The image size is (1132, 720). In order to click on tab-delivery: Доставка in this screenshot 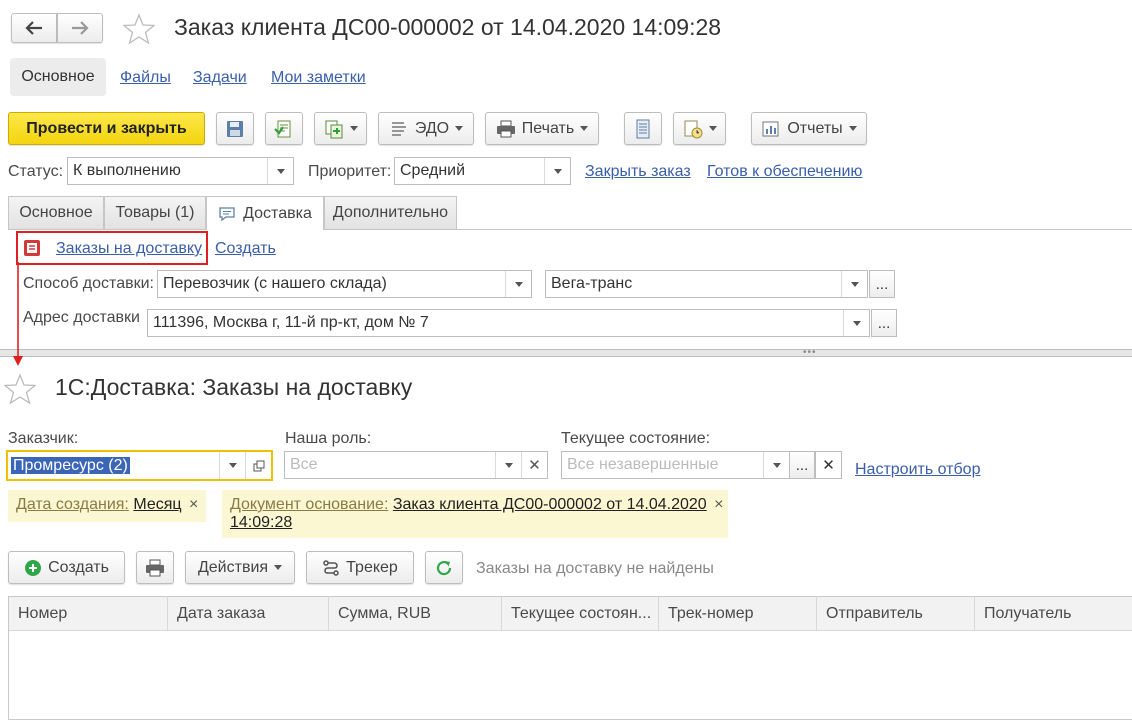, I will do `click(265, 213)`.